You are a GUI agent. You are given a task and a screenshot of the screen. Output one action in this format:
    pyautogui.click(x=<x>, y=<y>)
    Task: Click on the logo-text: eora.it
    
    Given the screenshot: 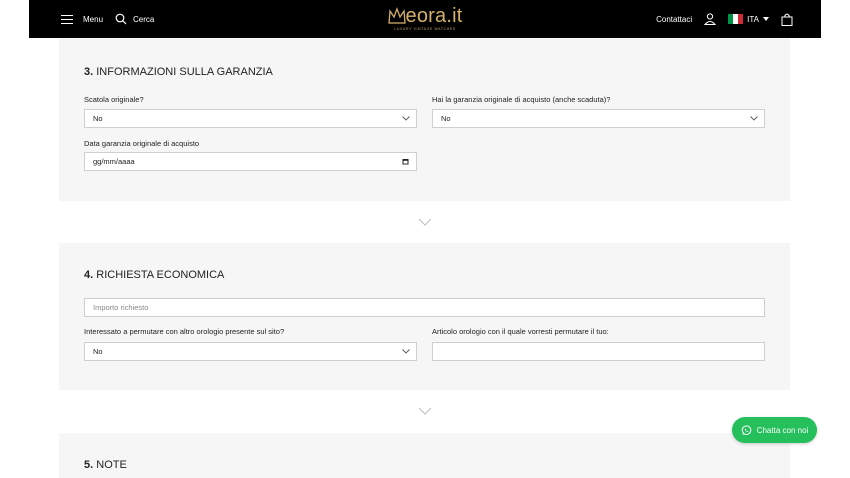 What is the action you would take?
    pyautogui.click(x=434, y=16)
    